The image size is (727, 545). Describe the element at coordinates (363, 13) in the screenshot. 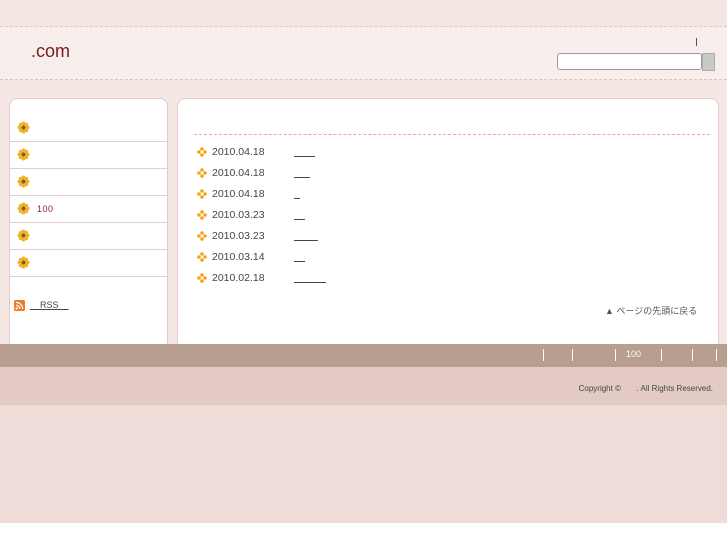

I see `top-band` at that location.